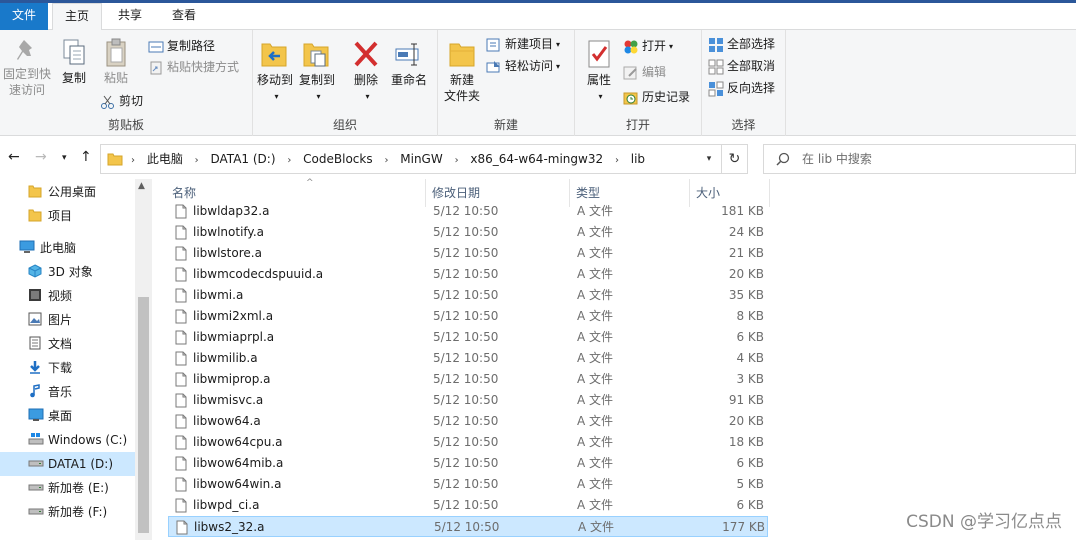 The width and height of the screenshot is (1076, 540). I want to click on edit-button: 编辑, so click(644, 72).